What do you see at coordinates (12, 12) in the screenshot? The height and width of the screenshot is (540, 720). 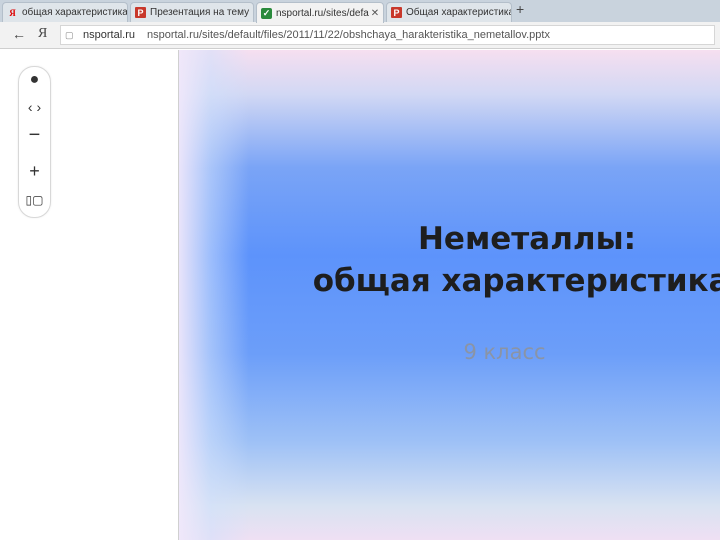 I see `yandex-icon: Я` at bounding box center [12, 12].